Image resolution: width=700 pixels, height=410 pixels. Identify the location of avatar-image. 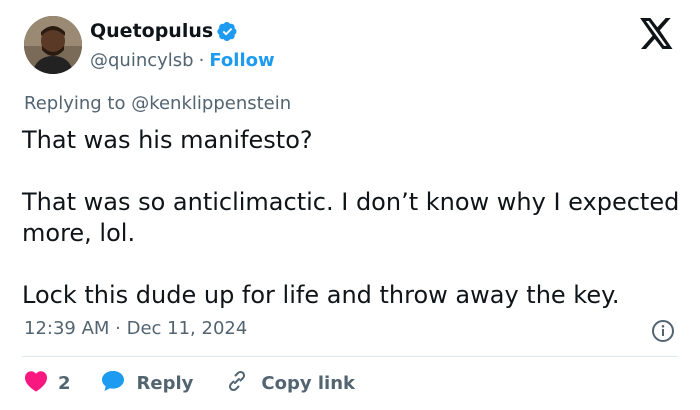
(53, 45).